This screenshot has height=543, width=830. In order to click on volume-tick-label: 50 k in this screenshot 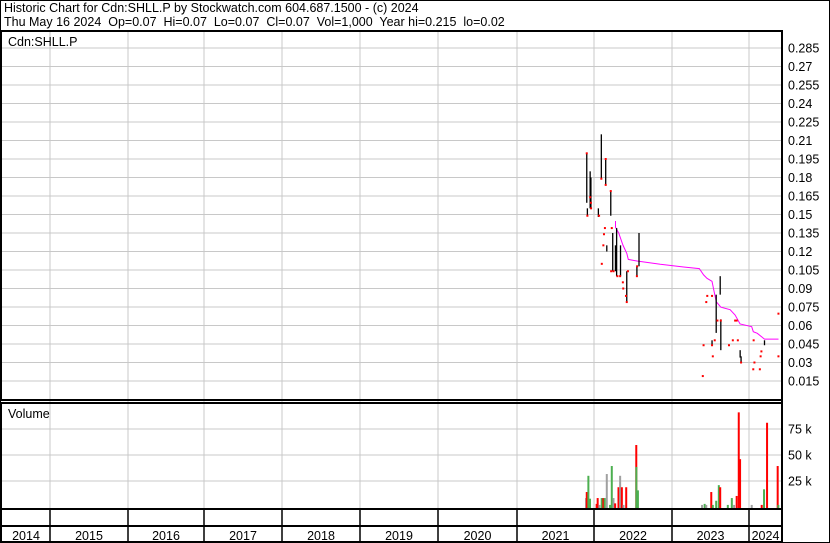, I will do `click(800, 456)`.